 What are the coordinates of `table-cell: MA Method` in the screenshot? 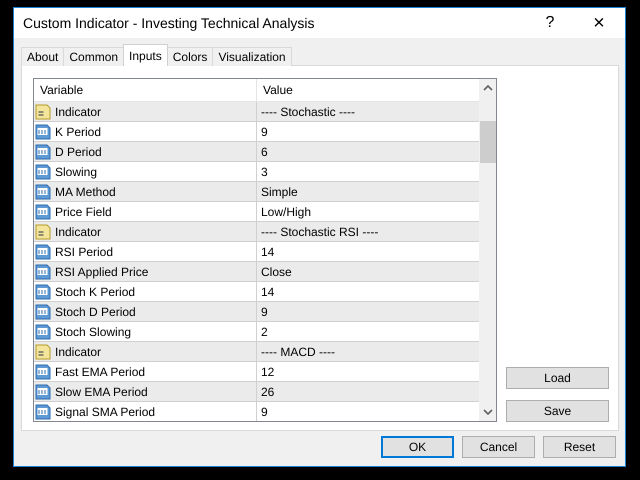 It's located at (145, 191).